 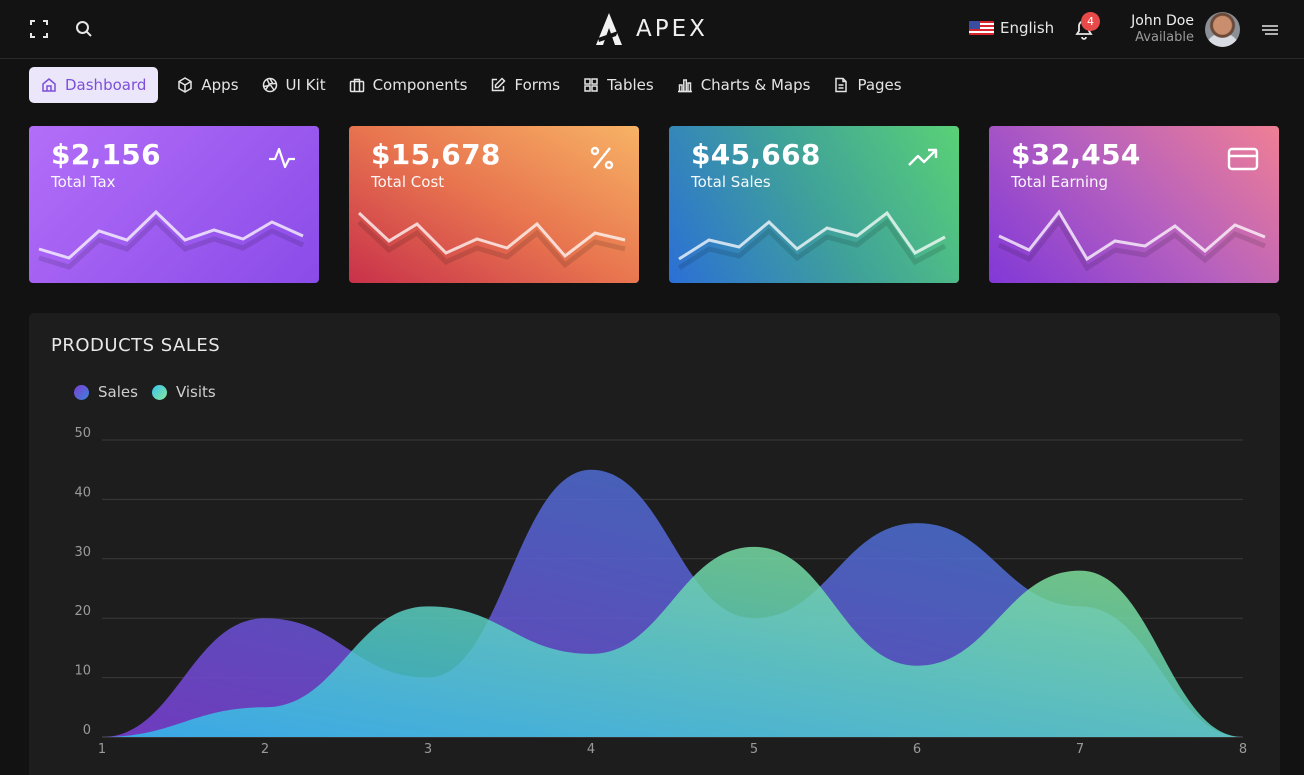 I want to click on nav-item-tables: Tables, so click(x=618, y=85).